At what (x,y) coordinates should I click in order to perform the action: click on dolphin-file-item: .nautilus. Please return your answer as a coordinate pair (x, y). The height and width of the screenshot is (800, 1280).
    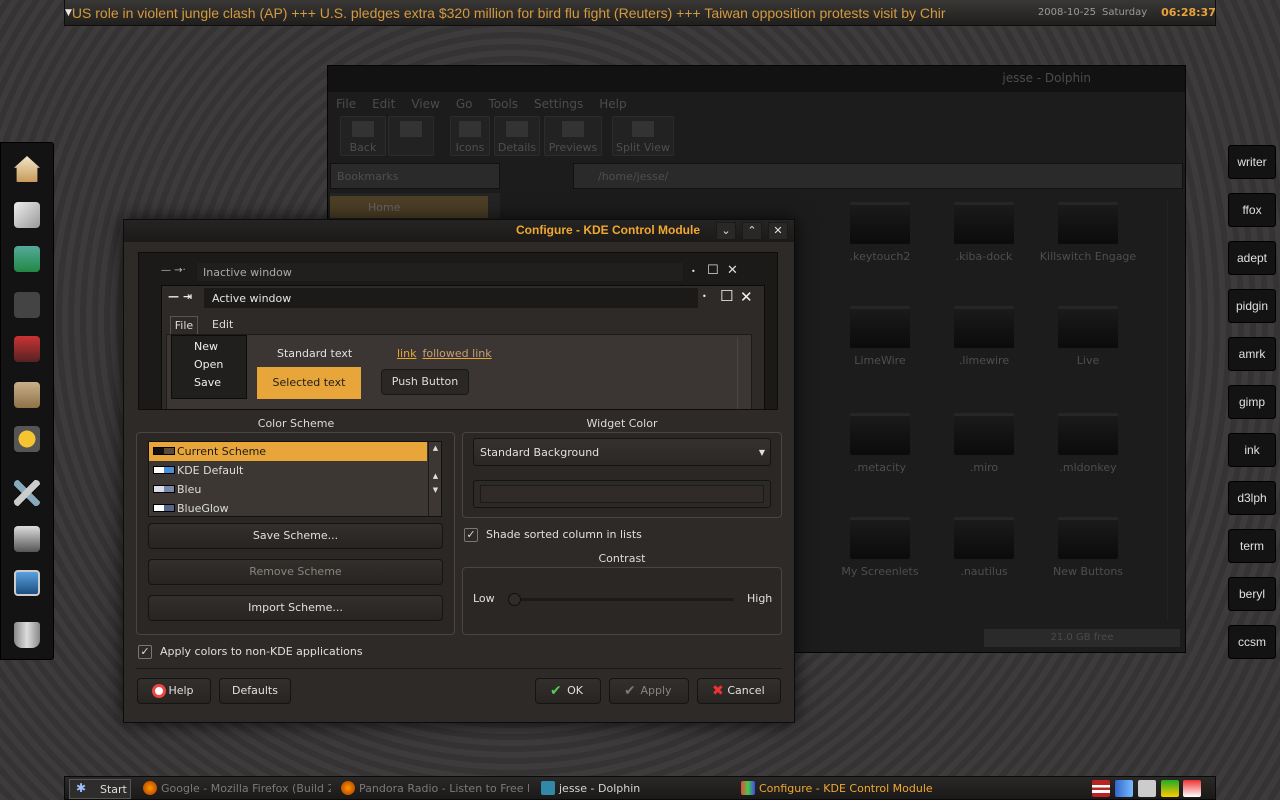
    Looking at the image, I should click on (984, 547).